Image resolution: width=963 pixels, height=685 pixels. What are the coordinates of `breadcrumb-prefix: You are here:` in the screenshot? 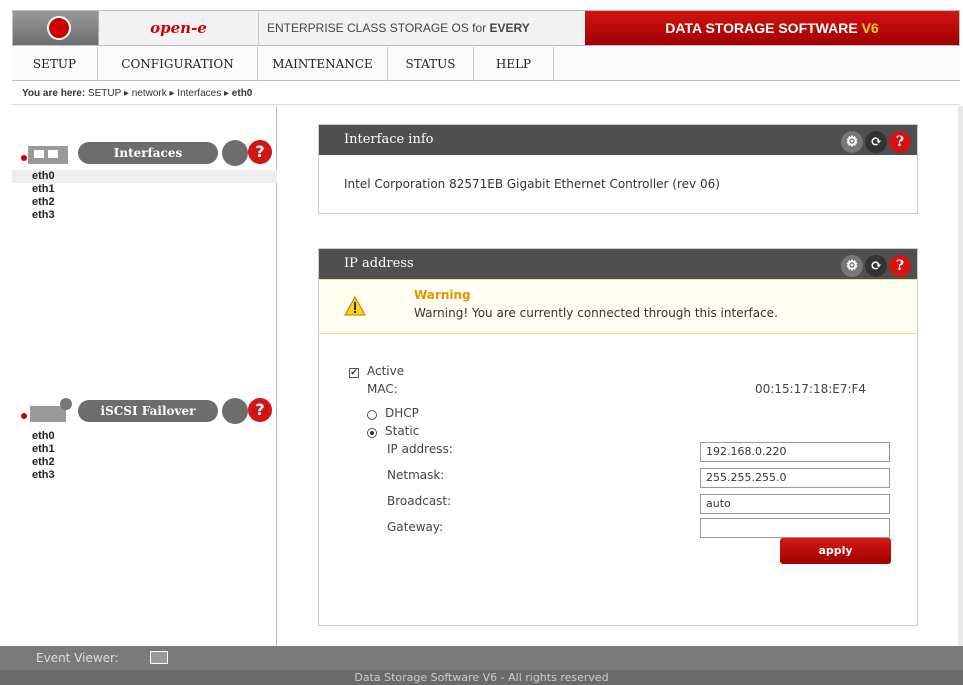 It's located at (54, 93).